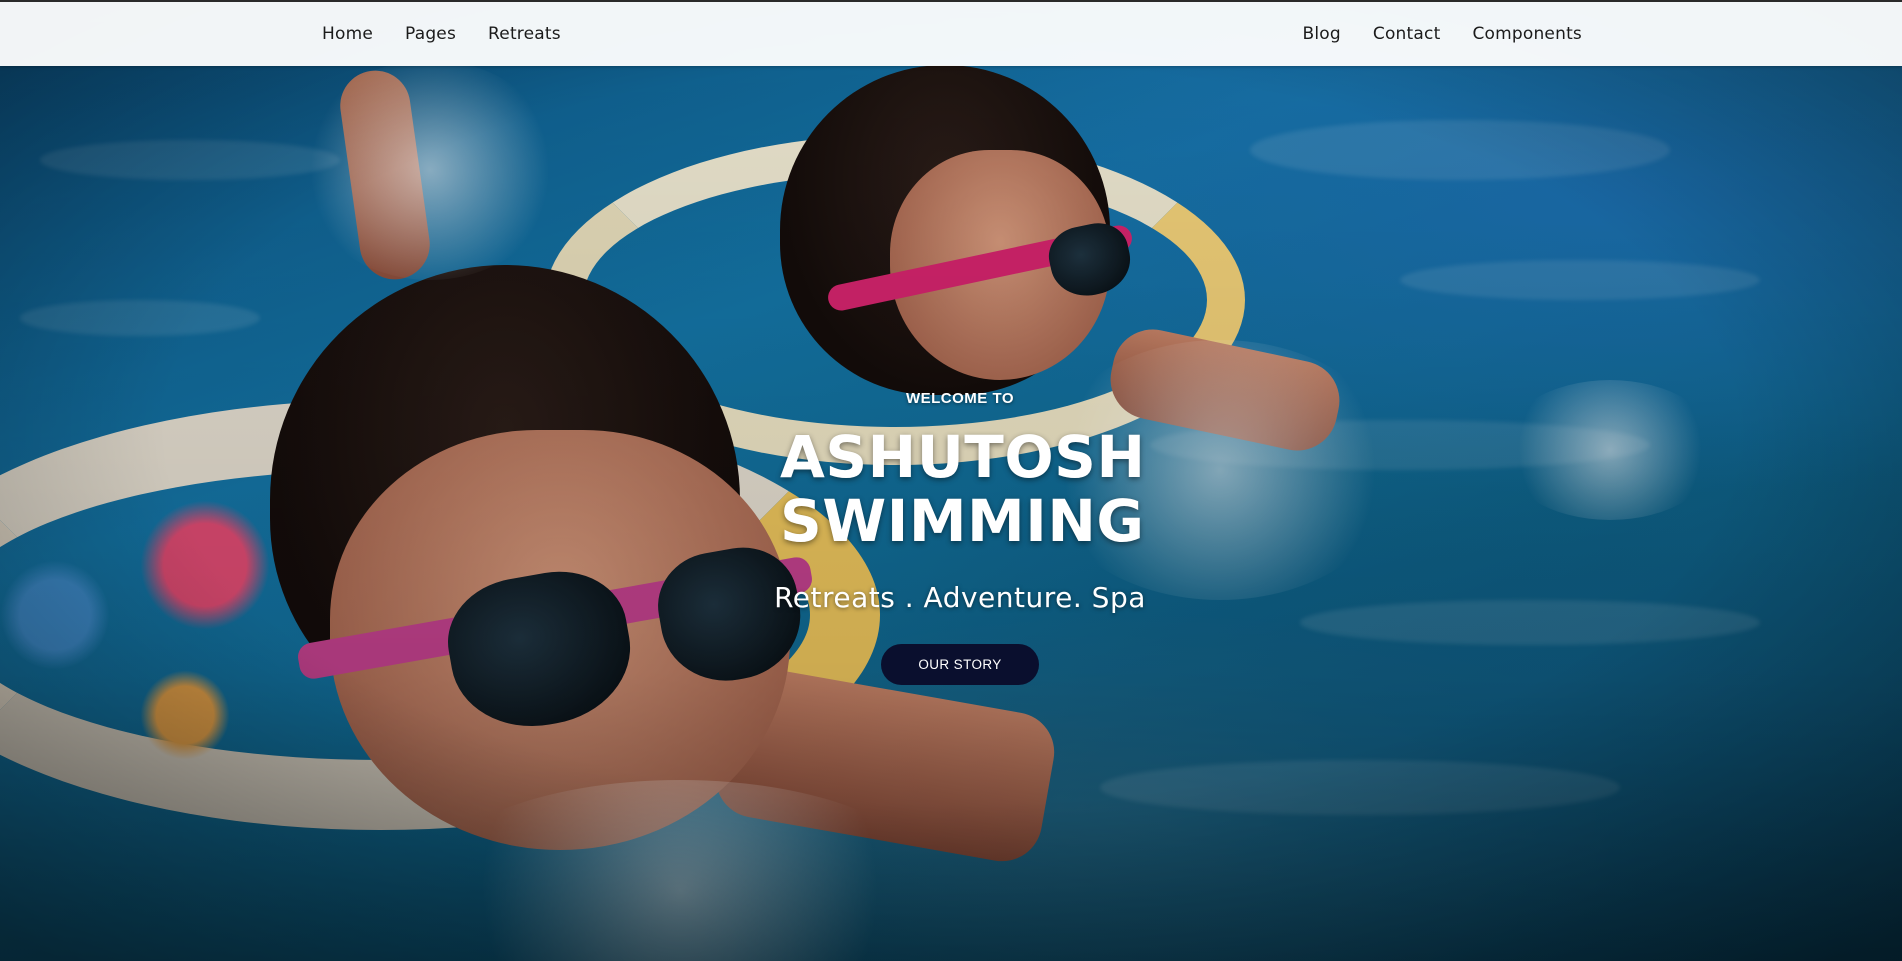  What do you see at coordinates (1527, 34) in the screenshot?
I see `nav-link-components: Components` at bounding box center [1527, 34].